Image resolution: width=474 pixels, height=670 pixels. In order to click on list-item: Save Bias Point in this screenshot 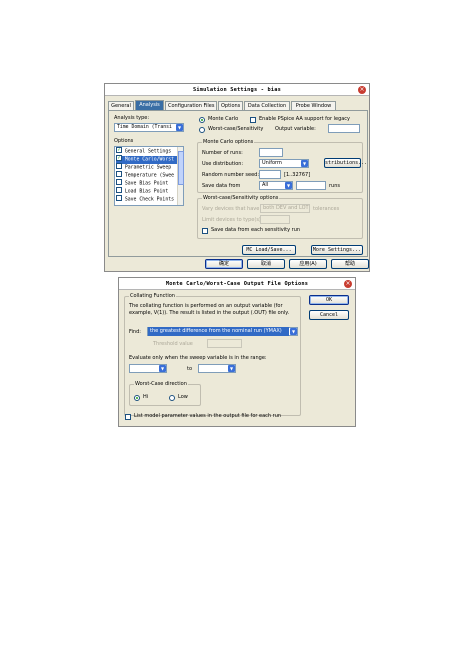, I will do `click(147, 183)`.